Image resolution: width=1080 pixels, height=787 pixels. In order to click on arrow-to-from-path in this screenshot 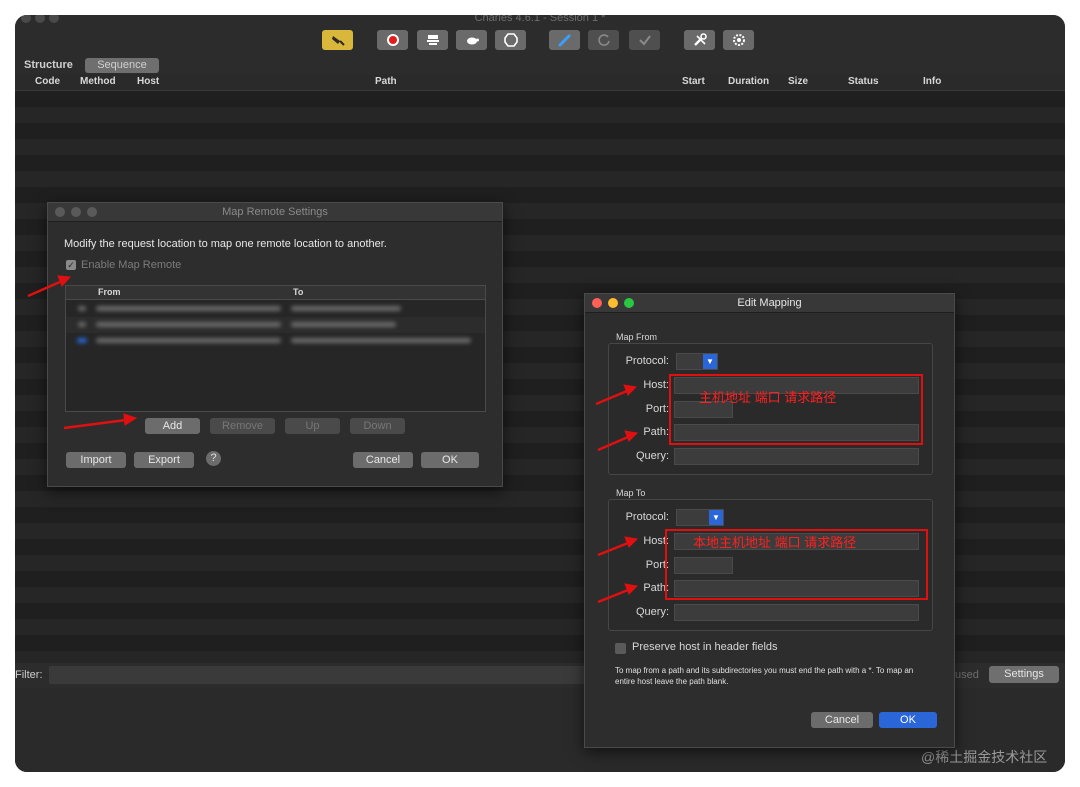, I will do `click(618, 441)`.